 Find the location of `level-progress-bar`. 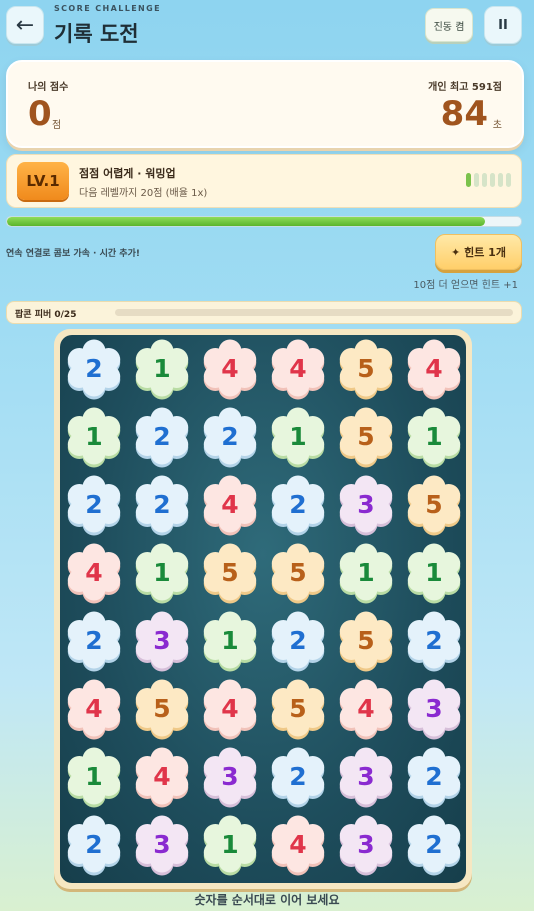

level-progress-bar is located at coordinates (264, 221).